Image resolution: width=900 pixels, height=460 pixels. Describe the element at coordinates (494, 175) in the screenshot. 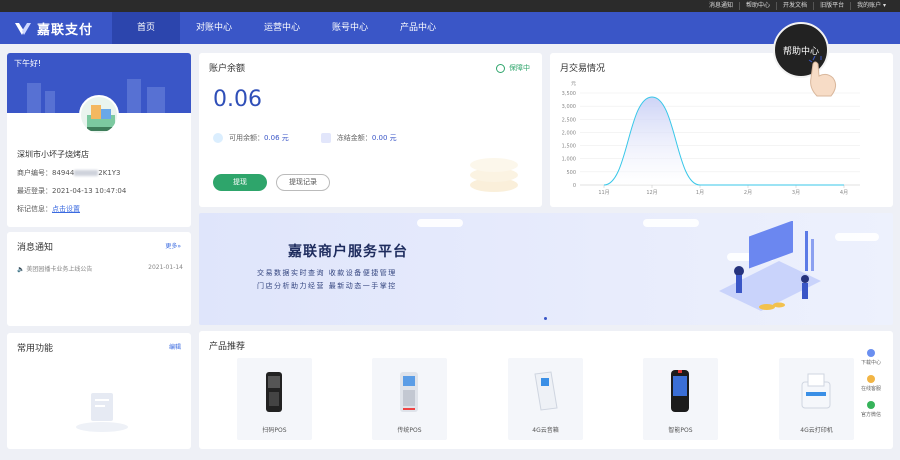

I see `coins-deco-icon` at that location.